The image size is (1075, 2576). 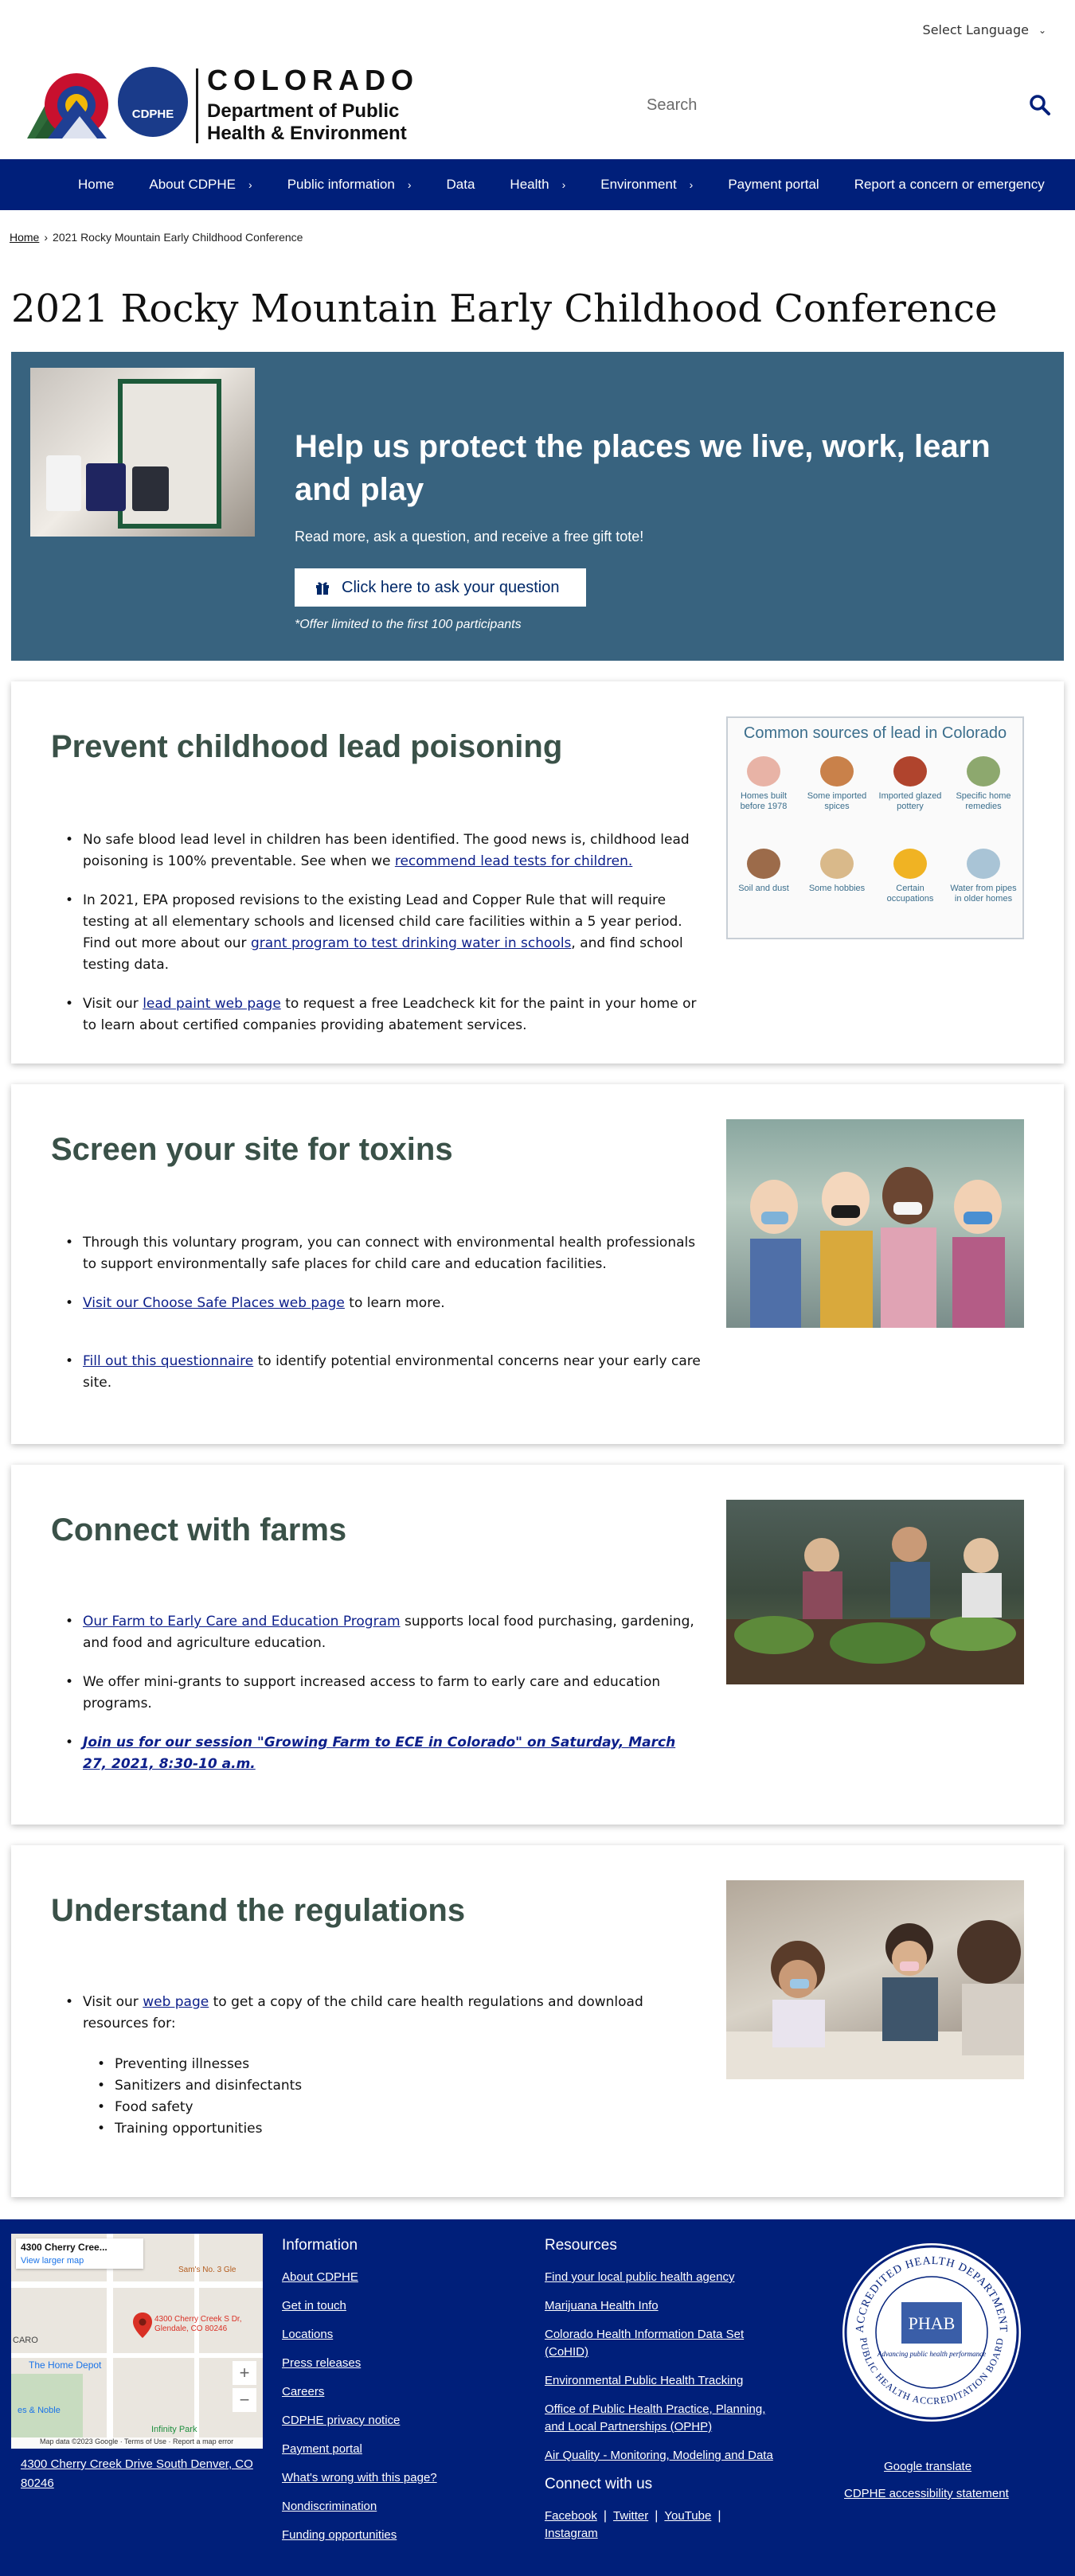 What do you see at coordinates (440, 587) in the screenshot?
I see `ask-question-button: Click here to ask your question` at bounding box center [440, 587].